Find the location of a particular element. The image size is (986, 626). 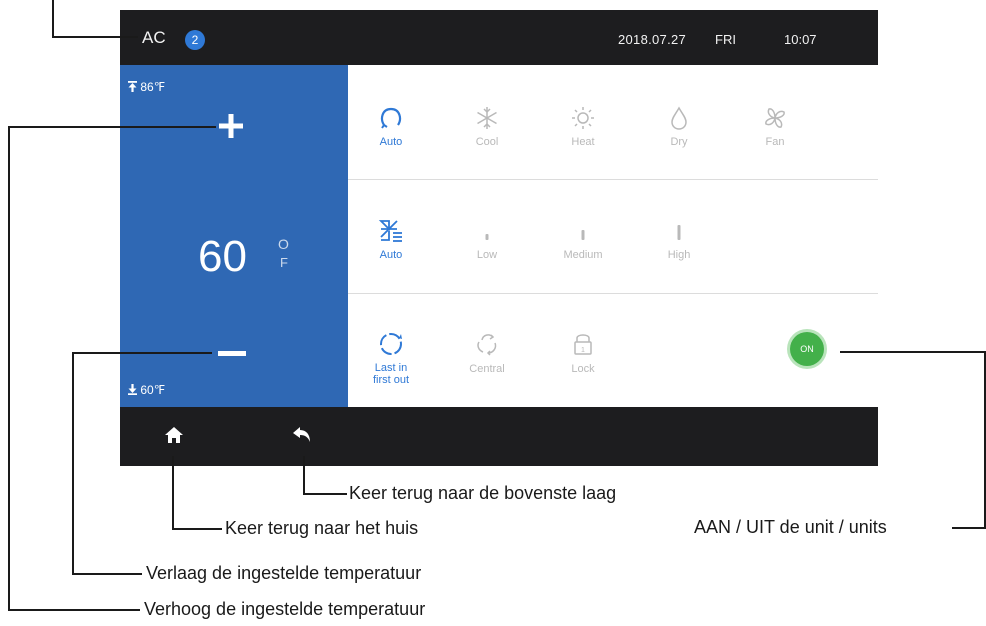

power-toggle-button: ON is located at coordinates (807, 349).